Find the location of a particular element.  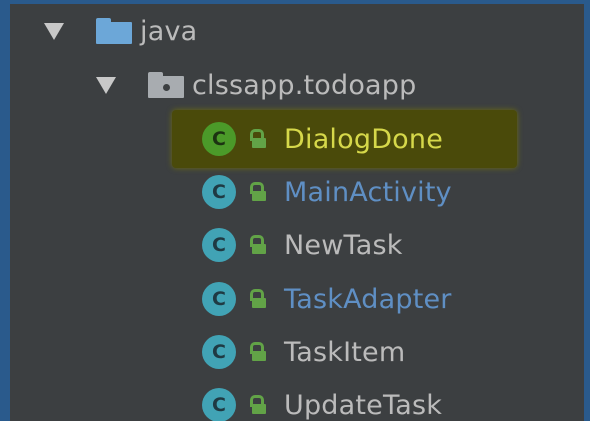

tree-node-class: C MainActivity is located at coordinates (327, 192).